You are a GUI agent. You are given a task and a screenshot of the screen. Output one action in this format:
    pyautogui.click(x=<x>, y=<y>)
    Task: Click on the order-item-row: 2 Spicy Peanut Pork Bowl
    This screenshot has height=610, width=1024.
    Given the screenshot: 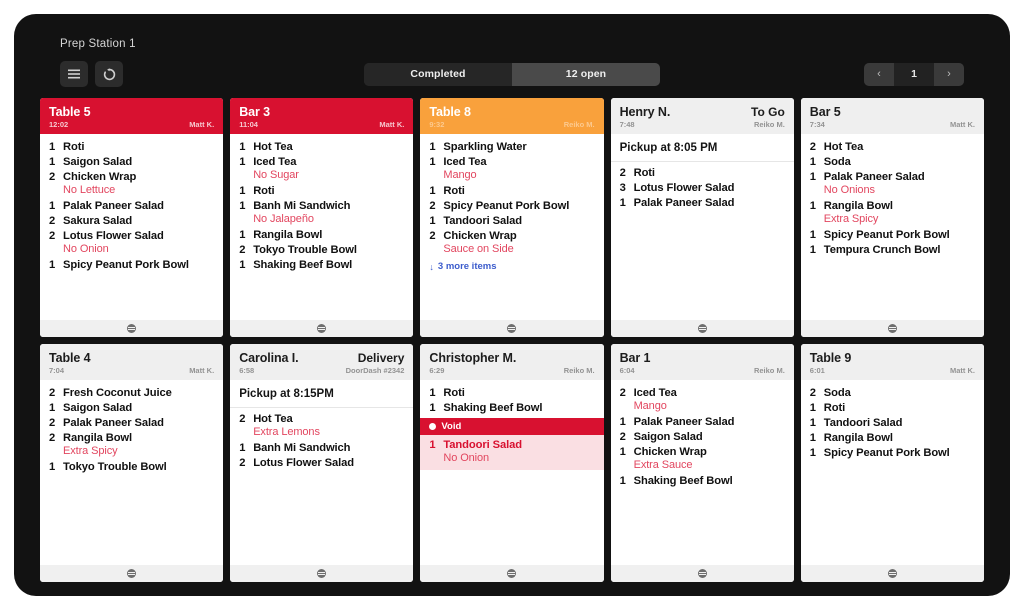 What is the action you would take?
    pyautogui.click(x=511, y=205)
    